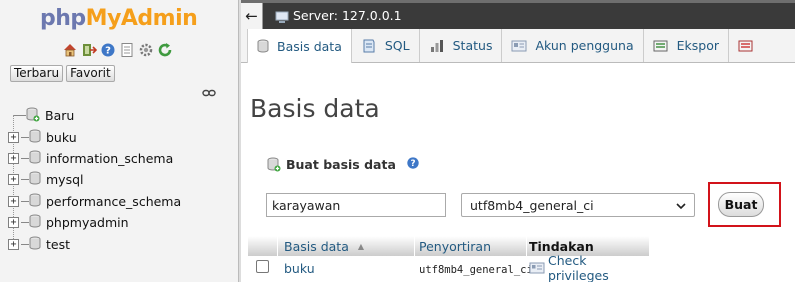 This screenshot has height=282, width=795. Describe the element at coordinates (262, 266) in the screenshot. I see `row-checkbox` at that location.